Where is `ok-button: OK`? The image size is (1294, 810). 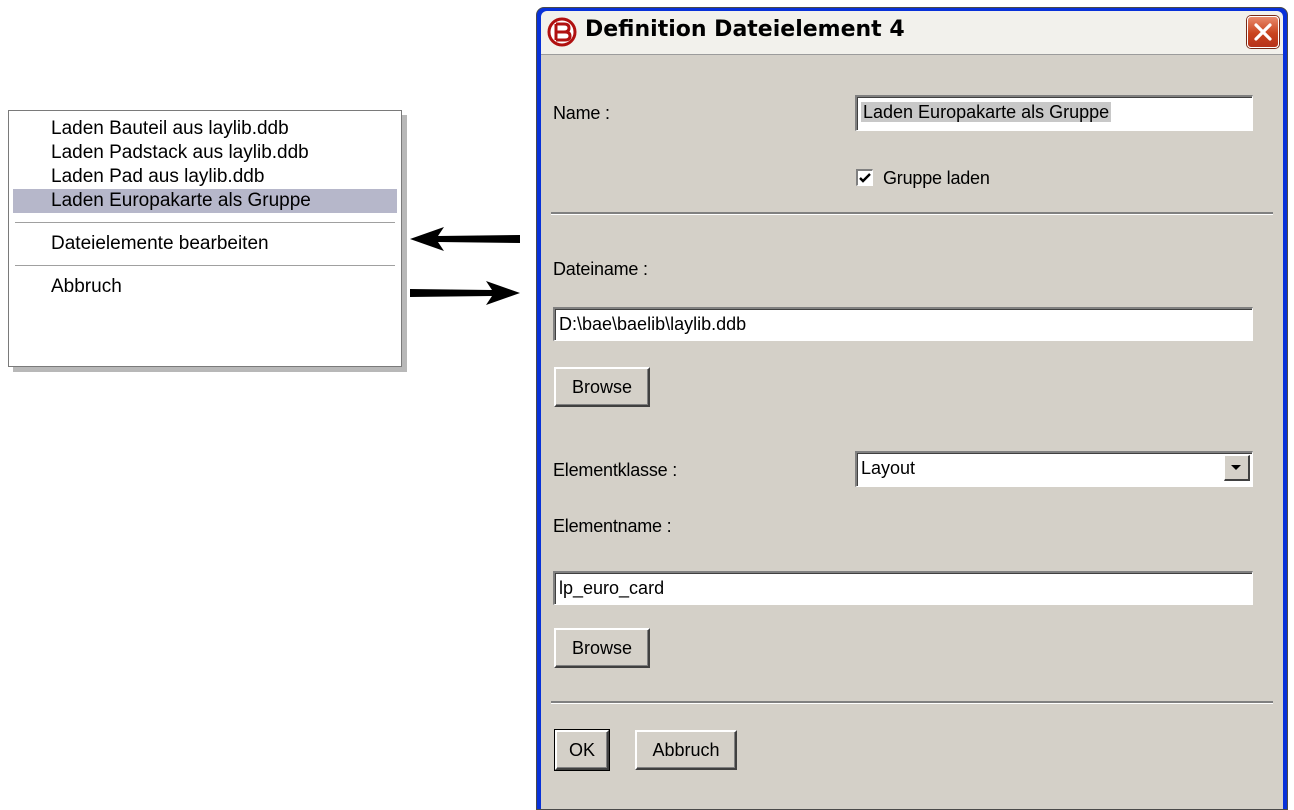
ok-button: OK is located at coordinates (582, 750).